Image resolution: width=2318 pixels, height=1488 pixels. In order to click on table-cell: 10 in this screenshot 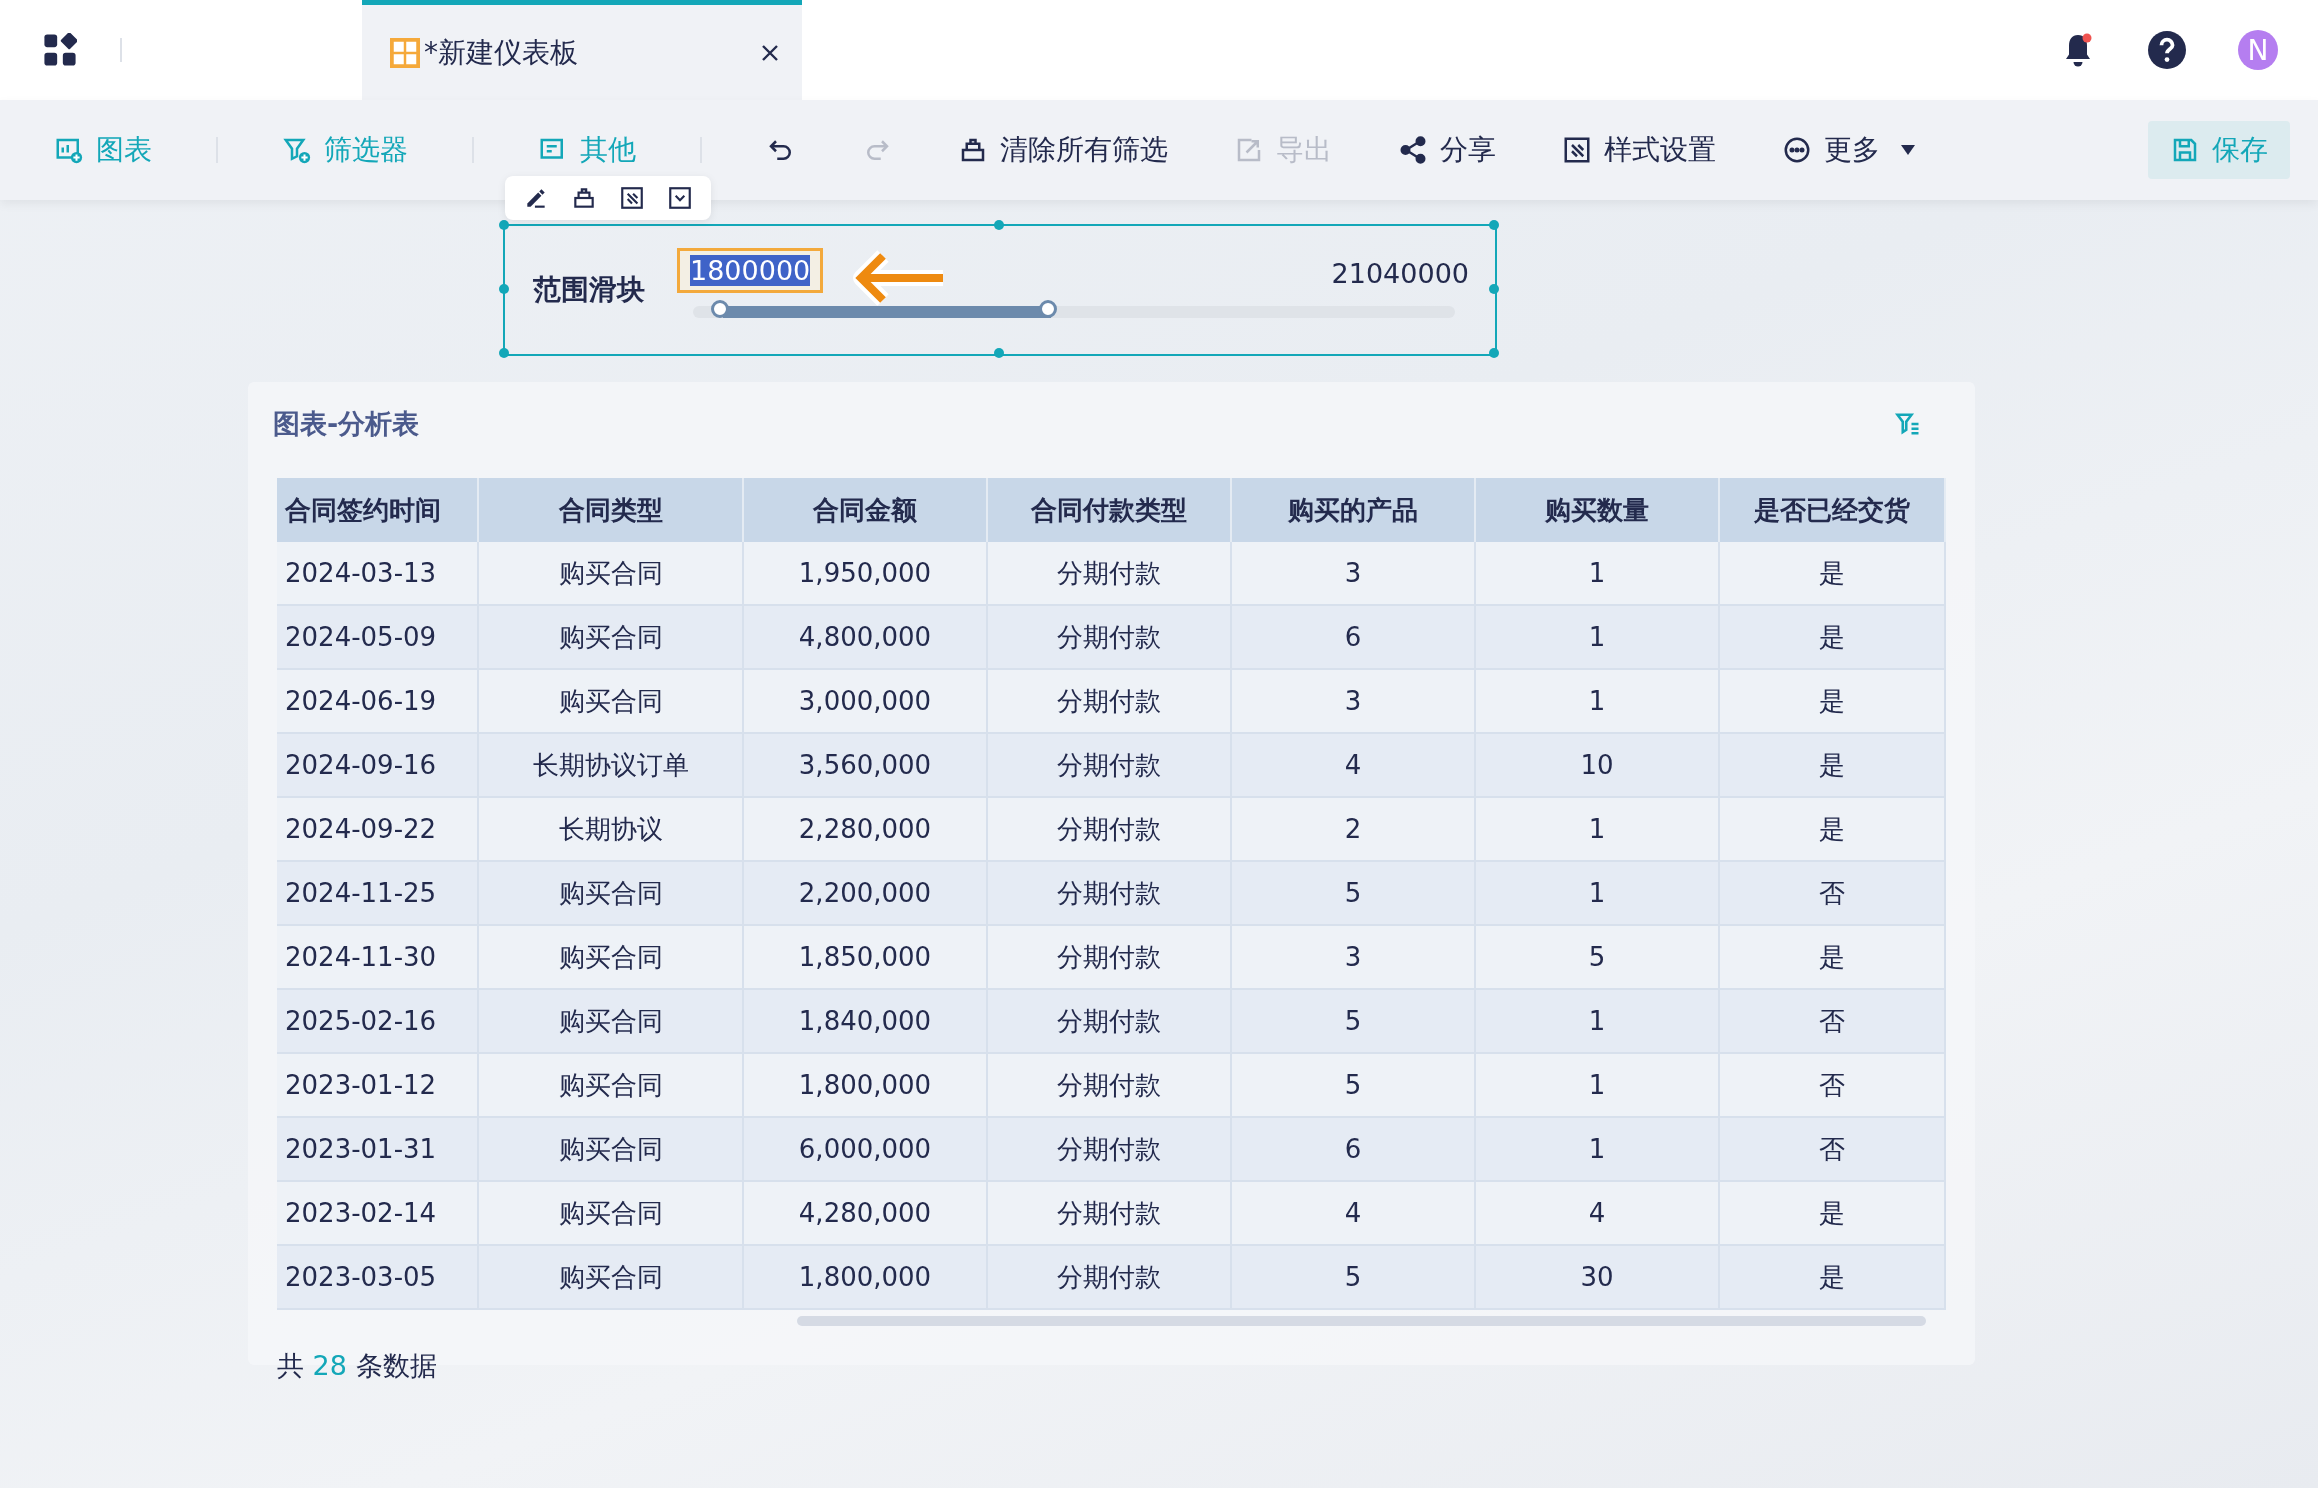, I will do `click(1597, 765)`.